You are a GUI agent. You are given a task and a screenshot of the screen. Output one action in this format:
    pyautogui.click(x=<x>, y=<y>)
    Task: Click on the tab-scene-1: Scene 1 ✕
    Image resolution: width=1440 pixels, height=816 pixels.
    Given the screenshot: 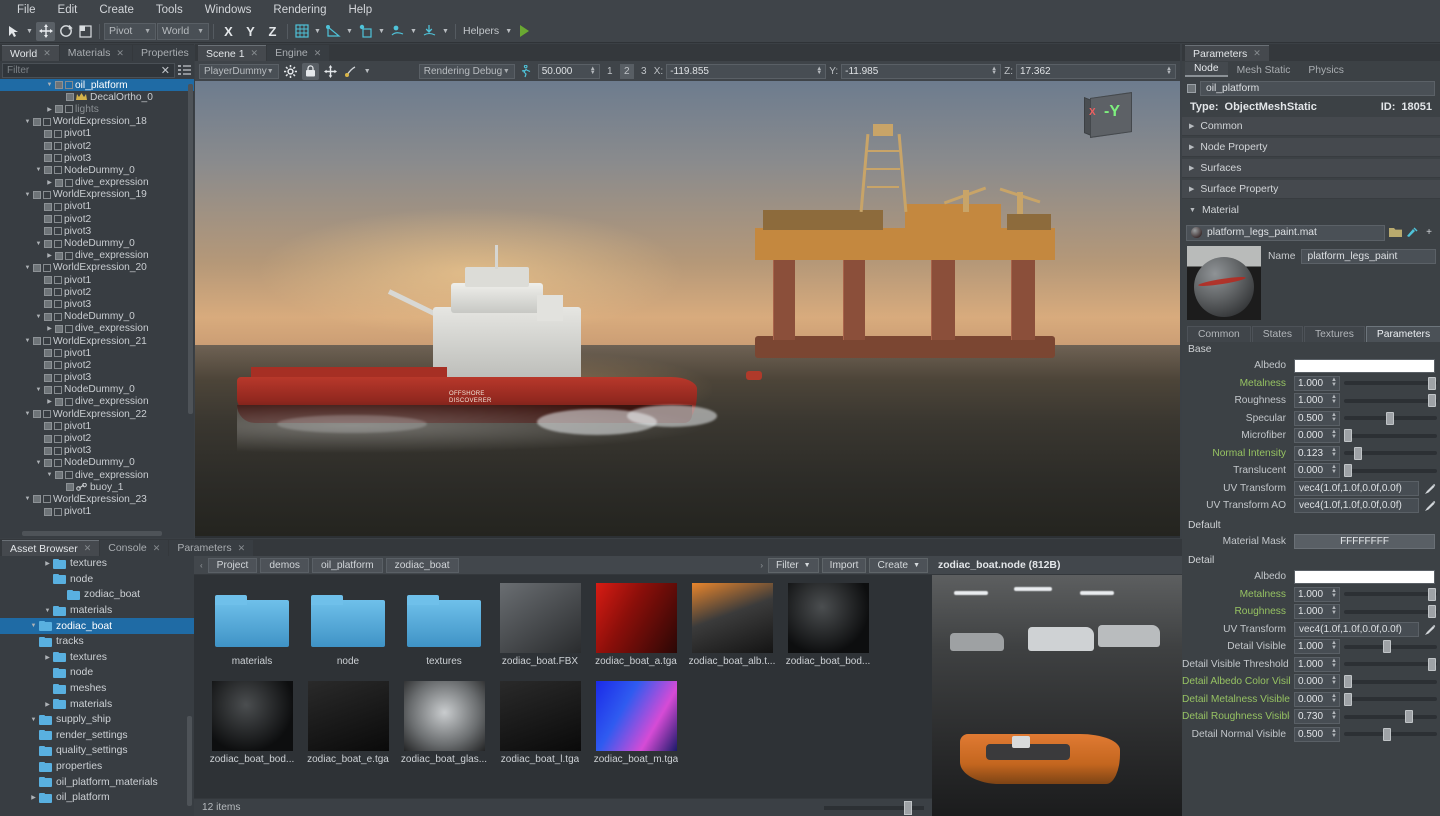 What is the action you would take?
    pyautogui.click(x=232, y=53)
    